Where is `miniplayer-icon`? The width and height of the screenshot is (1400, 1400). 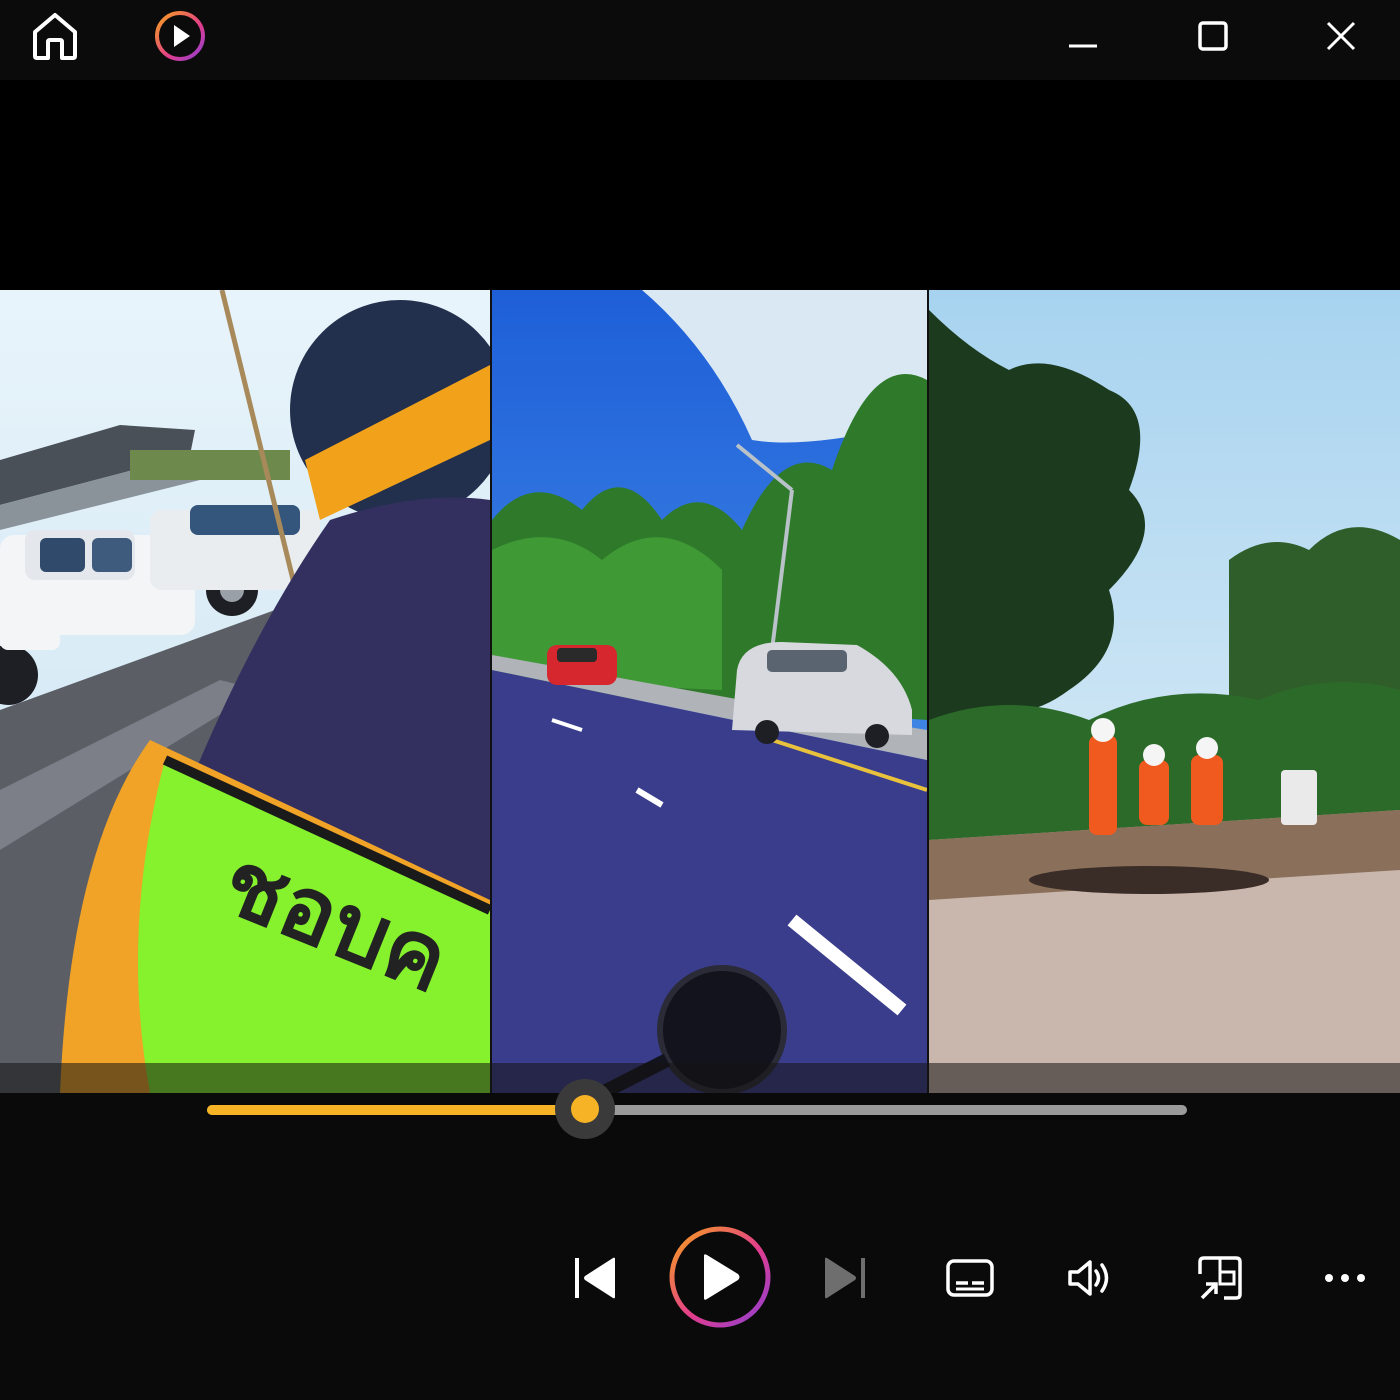
miniplayer-icon is located at coordinates (1220, 1278).